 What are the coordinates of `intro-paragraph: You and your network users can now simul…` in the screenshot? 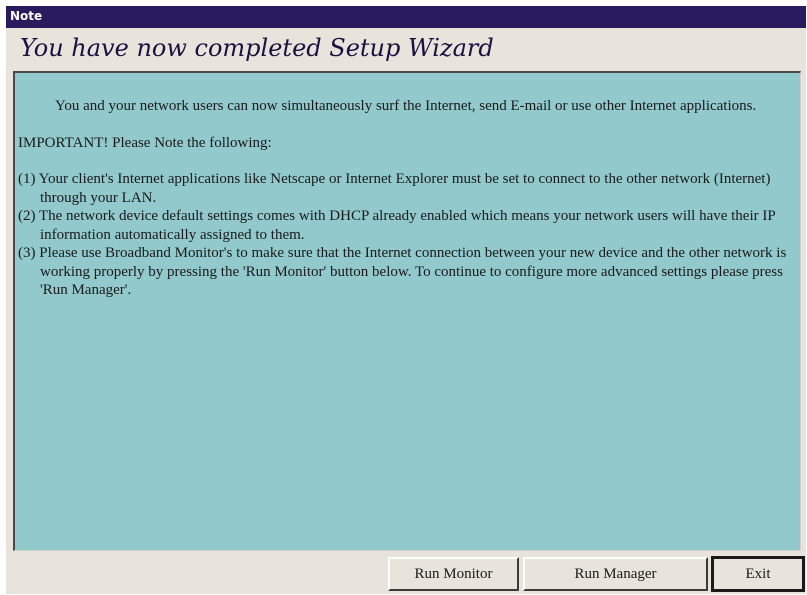 It's located at (406, 106).